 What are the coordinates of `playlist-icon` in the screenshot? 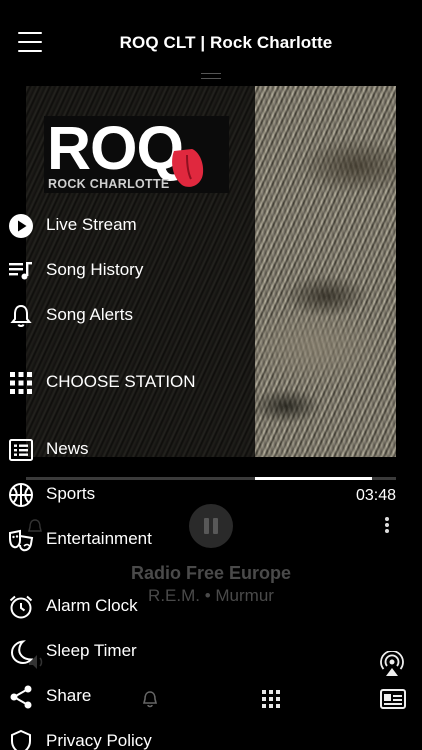 It's located at (20, 271).